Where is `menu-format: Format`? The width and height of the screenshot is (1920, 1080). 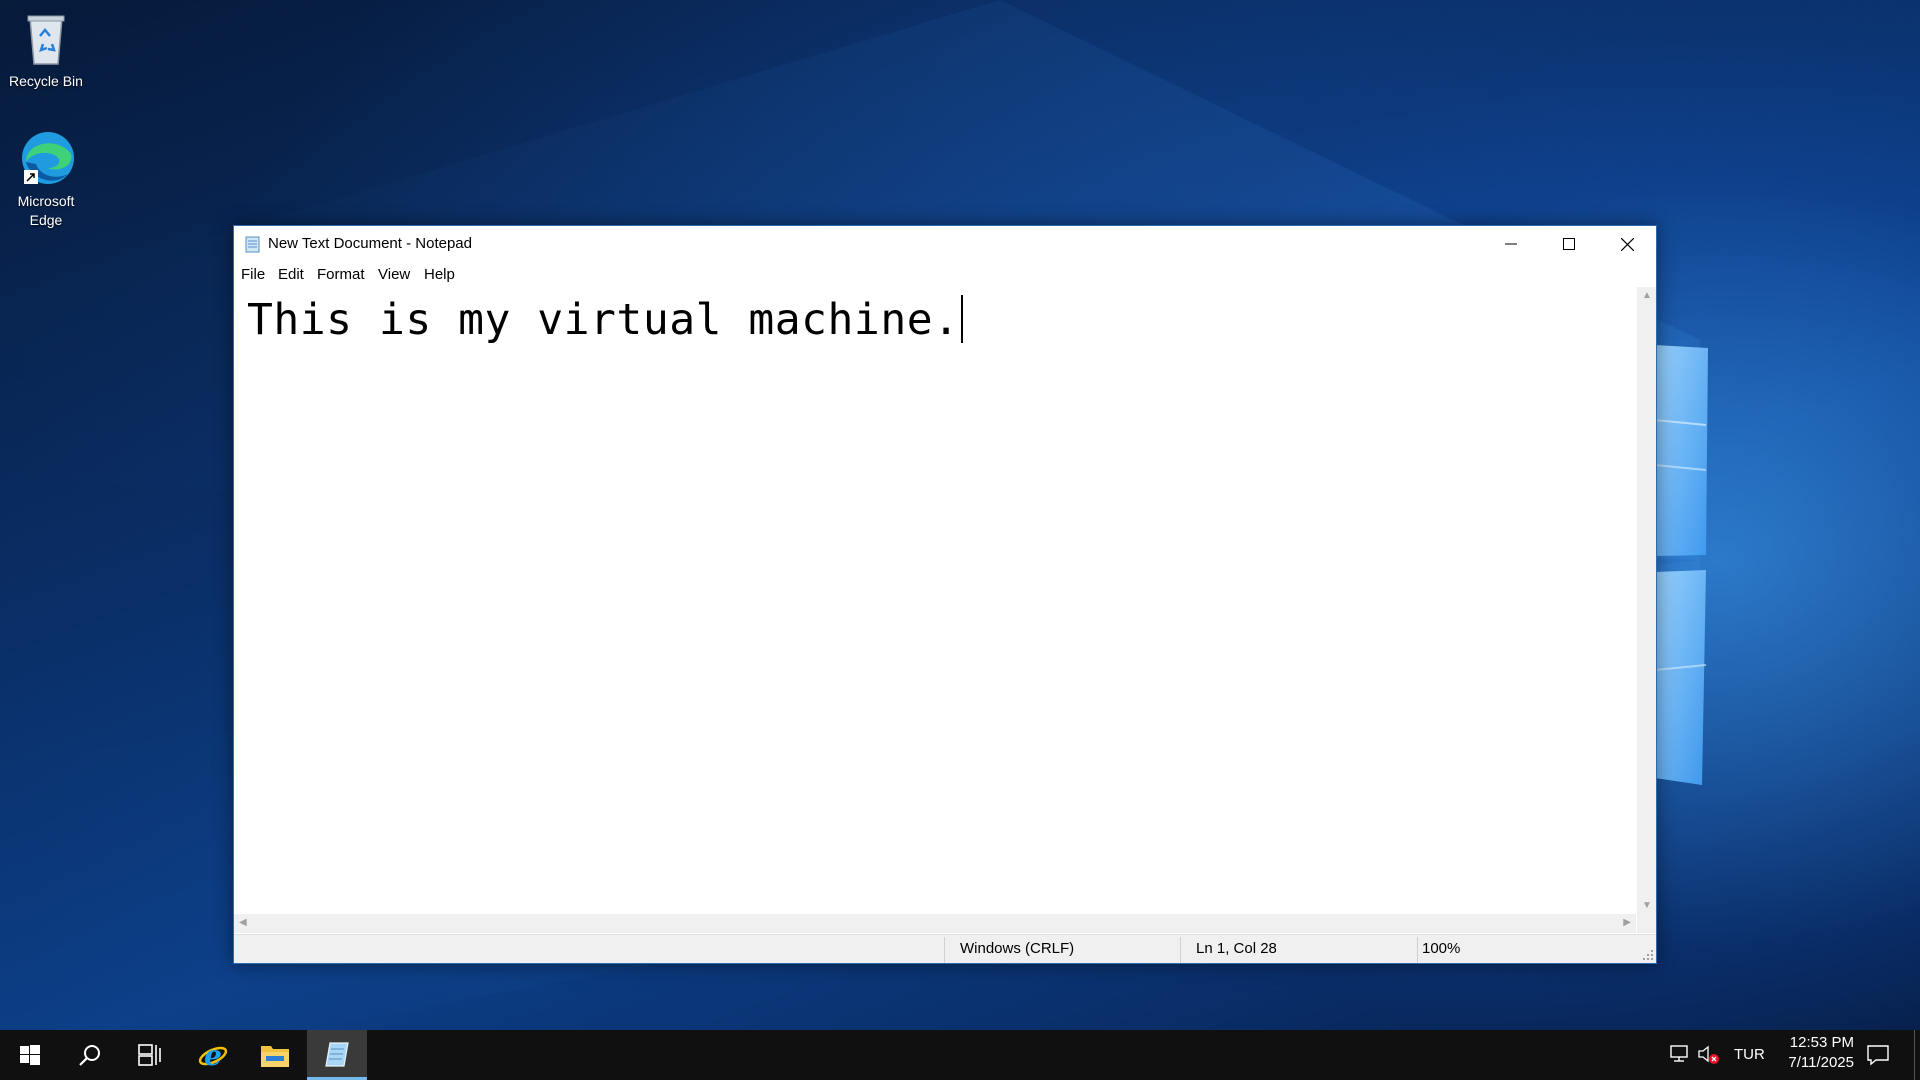 menu-format: Format is located at coordinates (341, 274).